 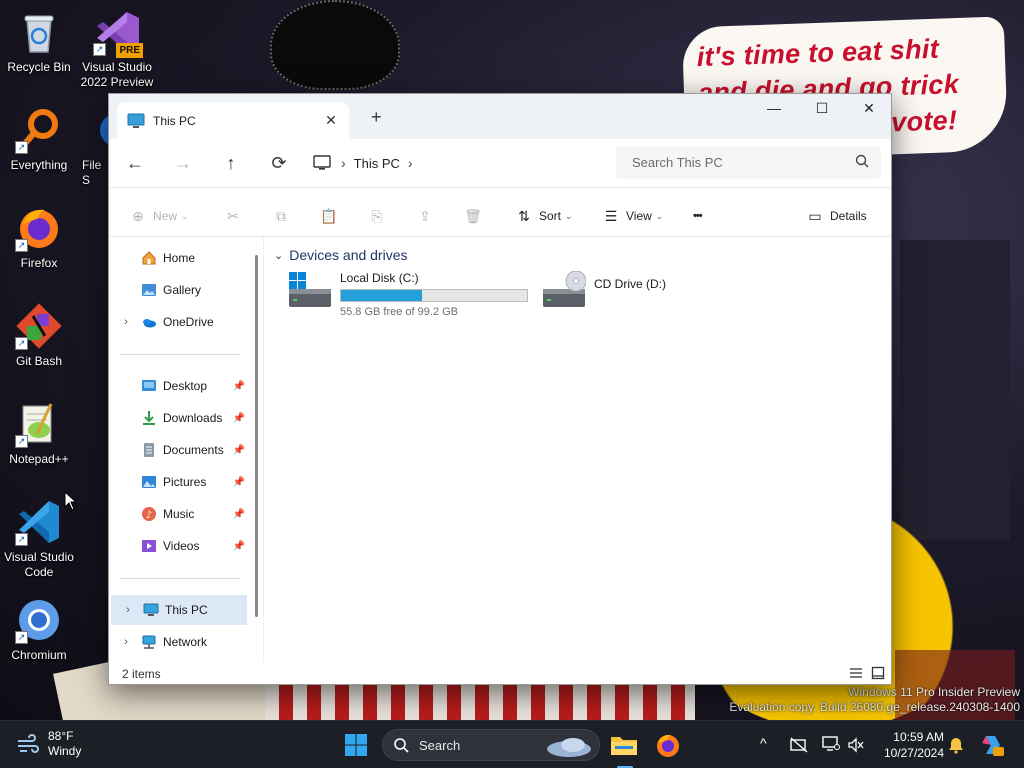 I want to click on show-hidden-icons-button: ^, so click(x=763, y=743).